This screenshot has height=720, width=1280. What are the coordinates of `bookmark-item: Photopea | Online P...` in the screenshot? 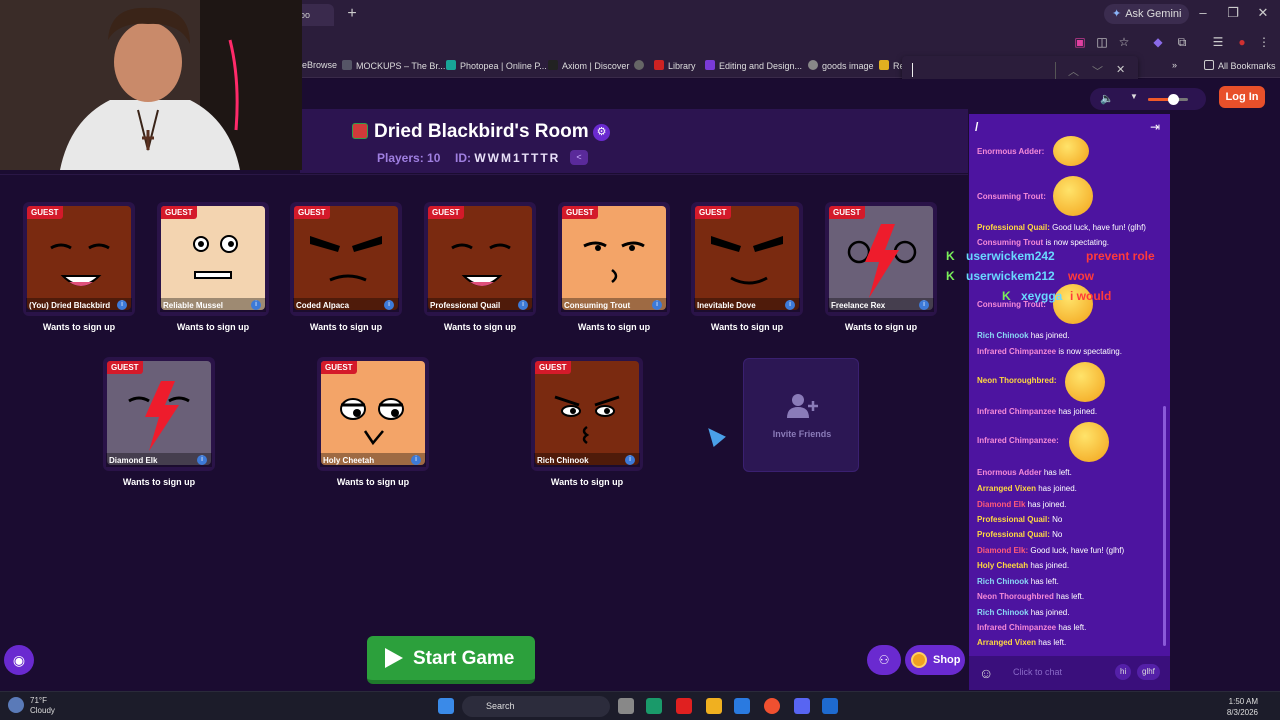 It's located at (496, 65).